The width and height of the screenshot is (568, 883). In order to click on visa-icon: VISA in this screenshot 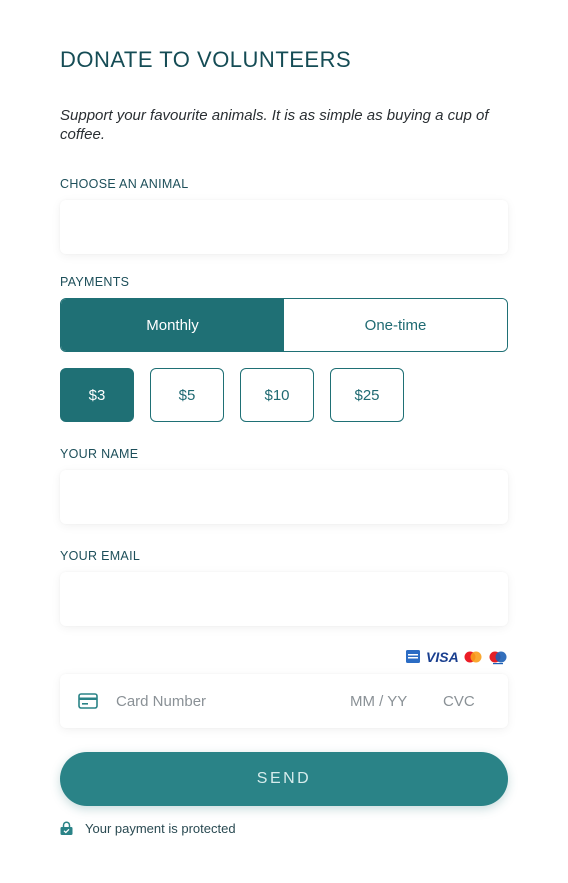, I will do `click(442, 657)`.